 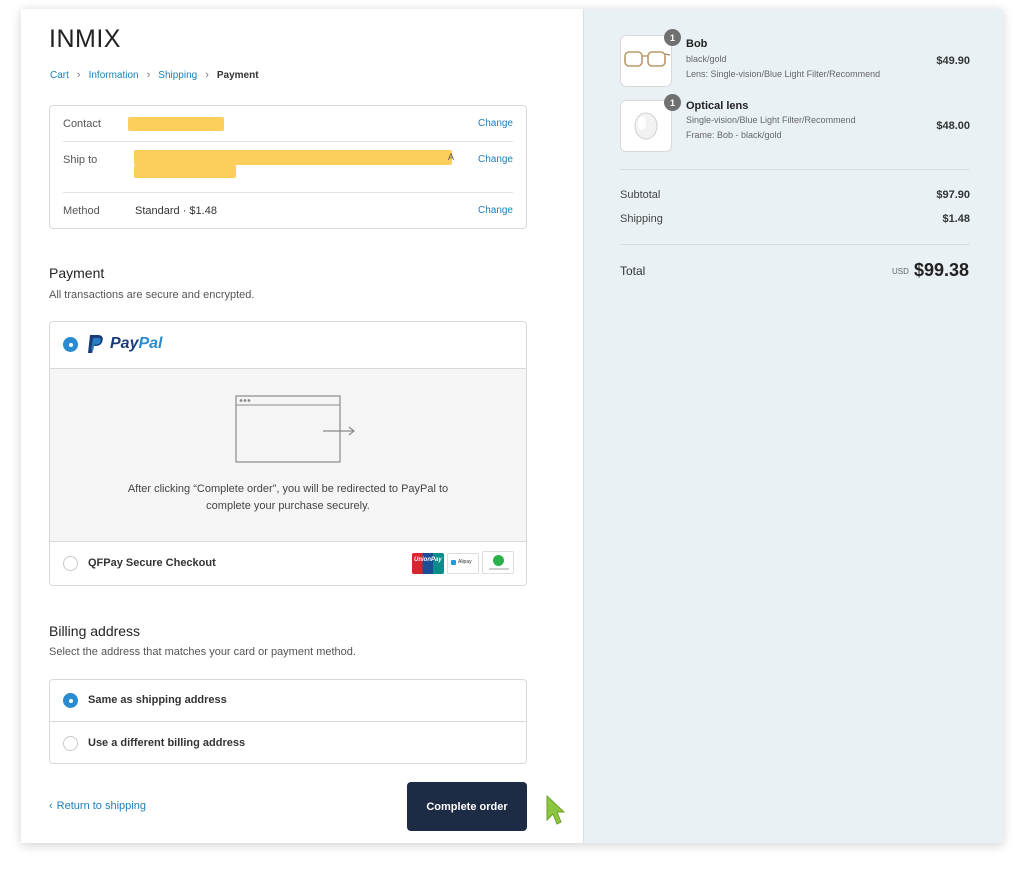 What do you see at coordinates (152, 563) in the screenshot?
I see `qfpay-label: QFPay Secure Checkout` at bounding box center [152, 563].